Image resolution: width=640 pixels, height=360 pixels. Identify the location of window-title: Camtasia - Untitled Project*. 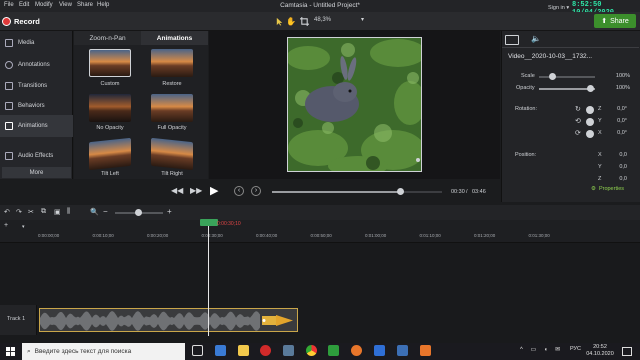
(320, 5).